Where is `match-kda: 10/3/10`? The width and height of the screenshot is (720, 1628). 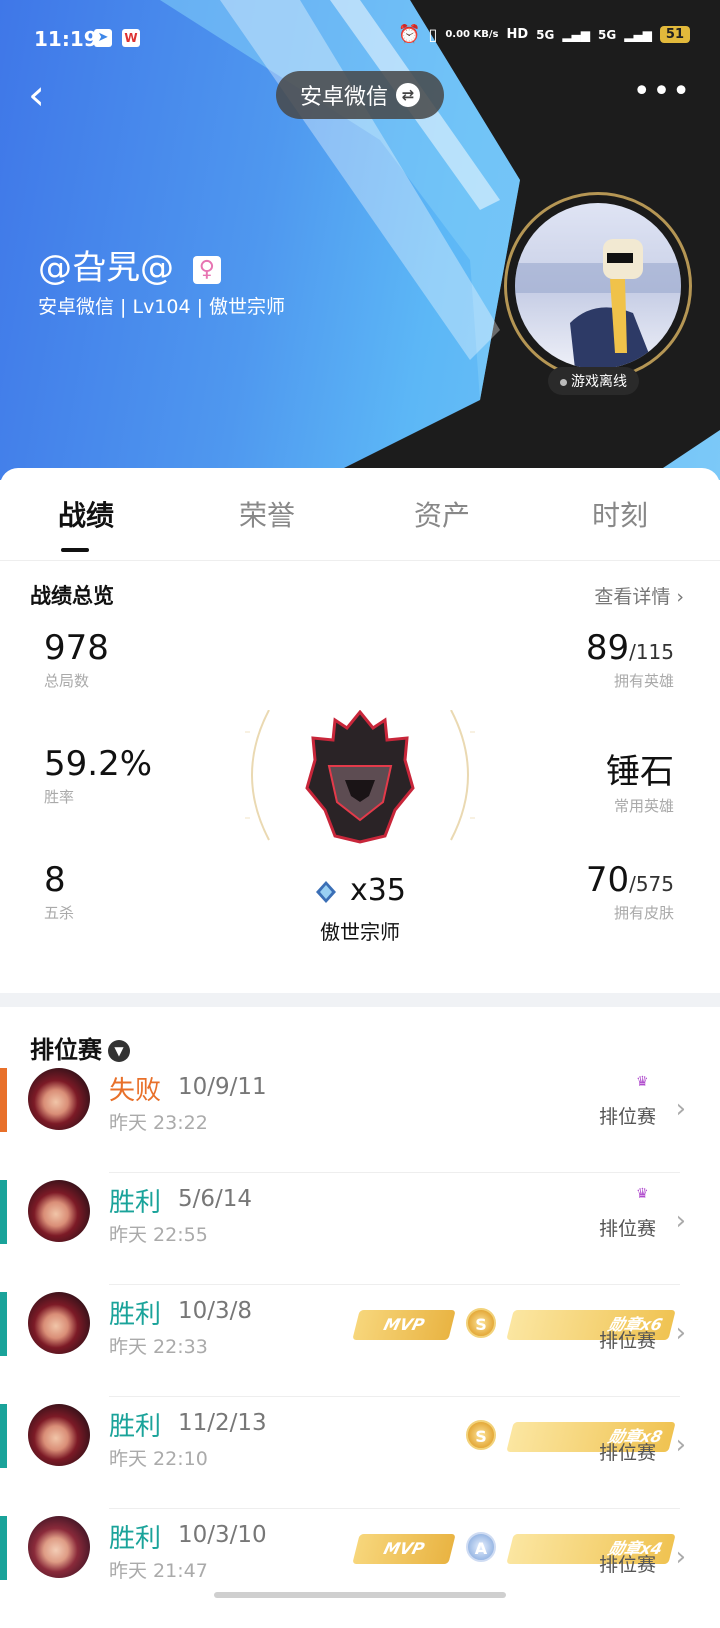
match-kda: 10/3/10 is located at coordinates (222, 1535).